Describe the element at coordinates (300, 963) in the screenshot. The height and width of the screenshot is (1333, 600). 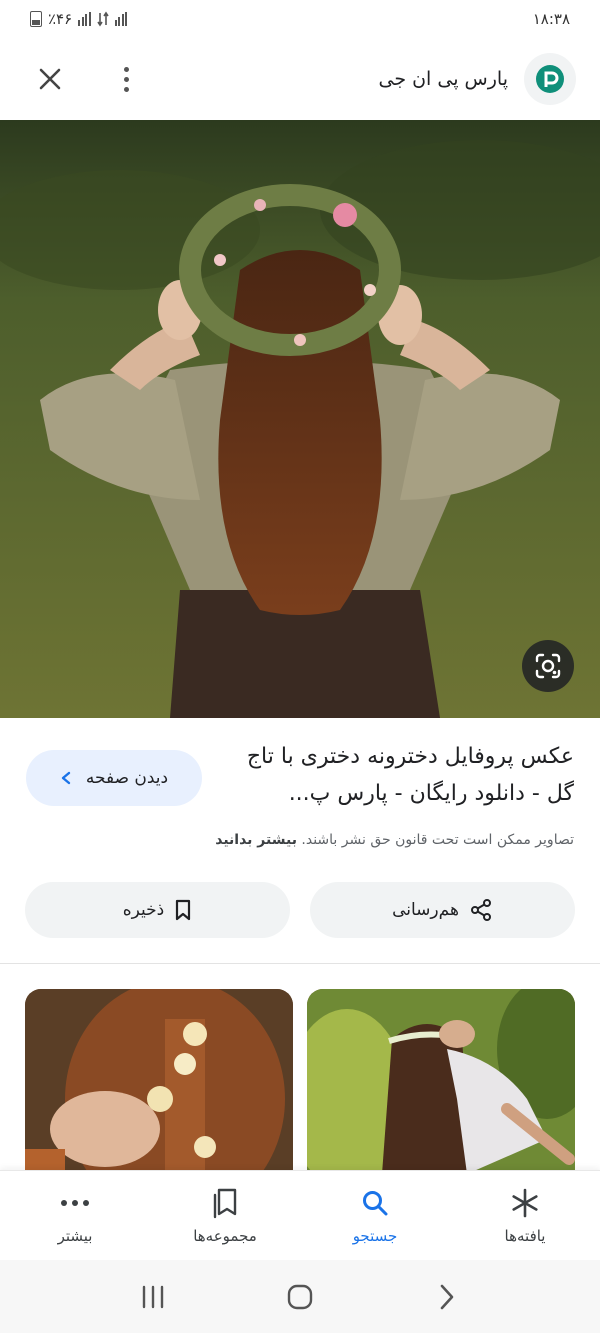
I see `divider` at that location.